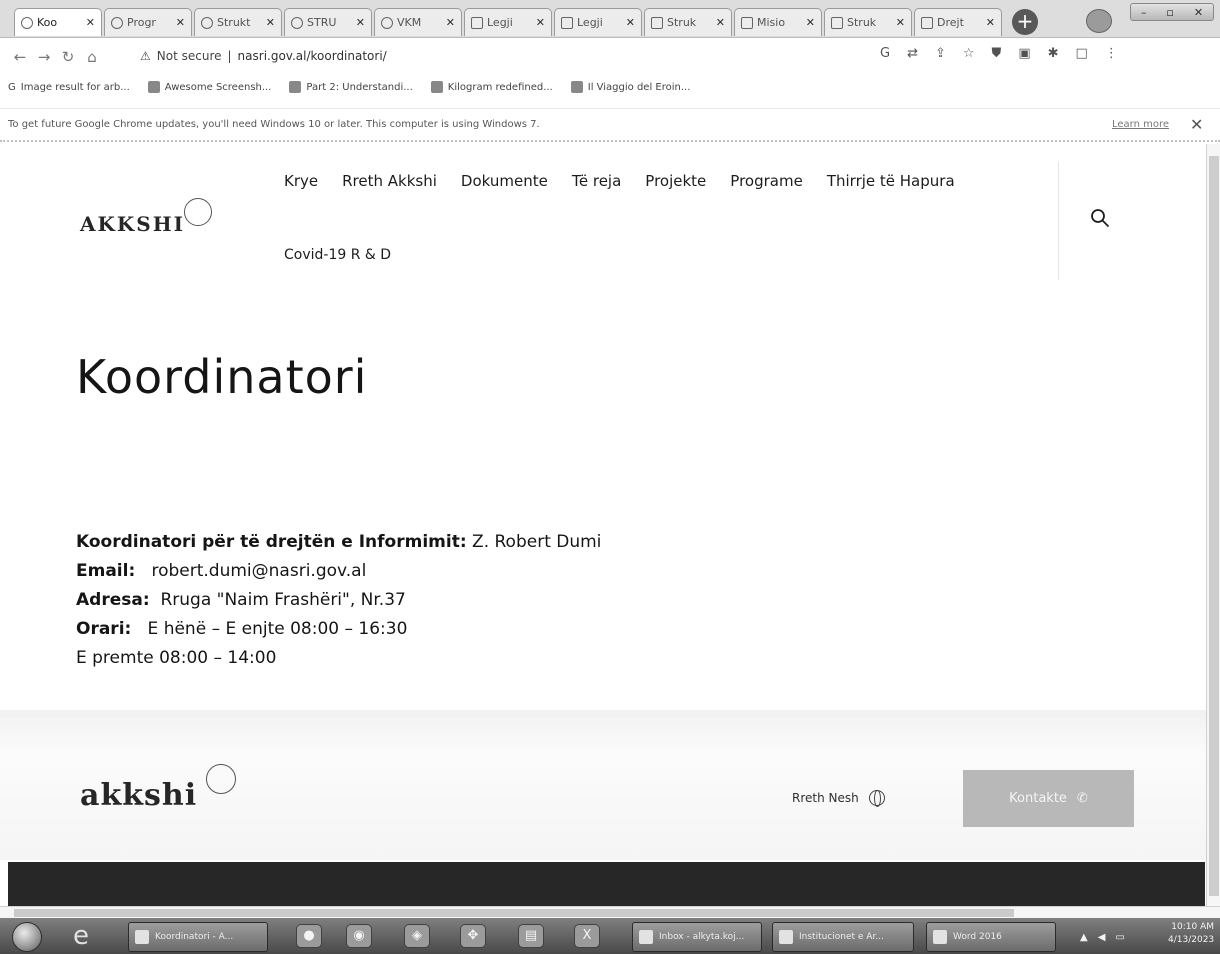 Image resolution: width=1220 pixels, height=954 pixels. What do you see at coordinates (81, 936) in the screenshot?
I see `internet-explorer-icon: e` at bounding box center [81, 936].